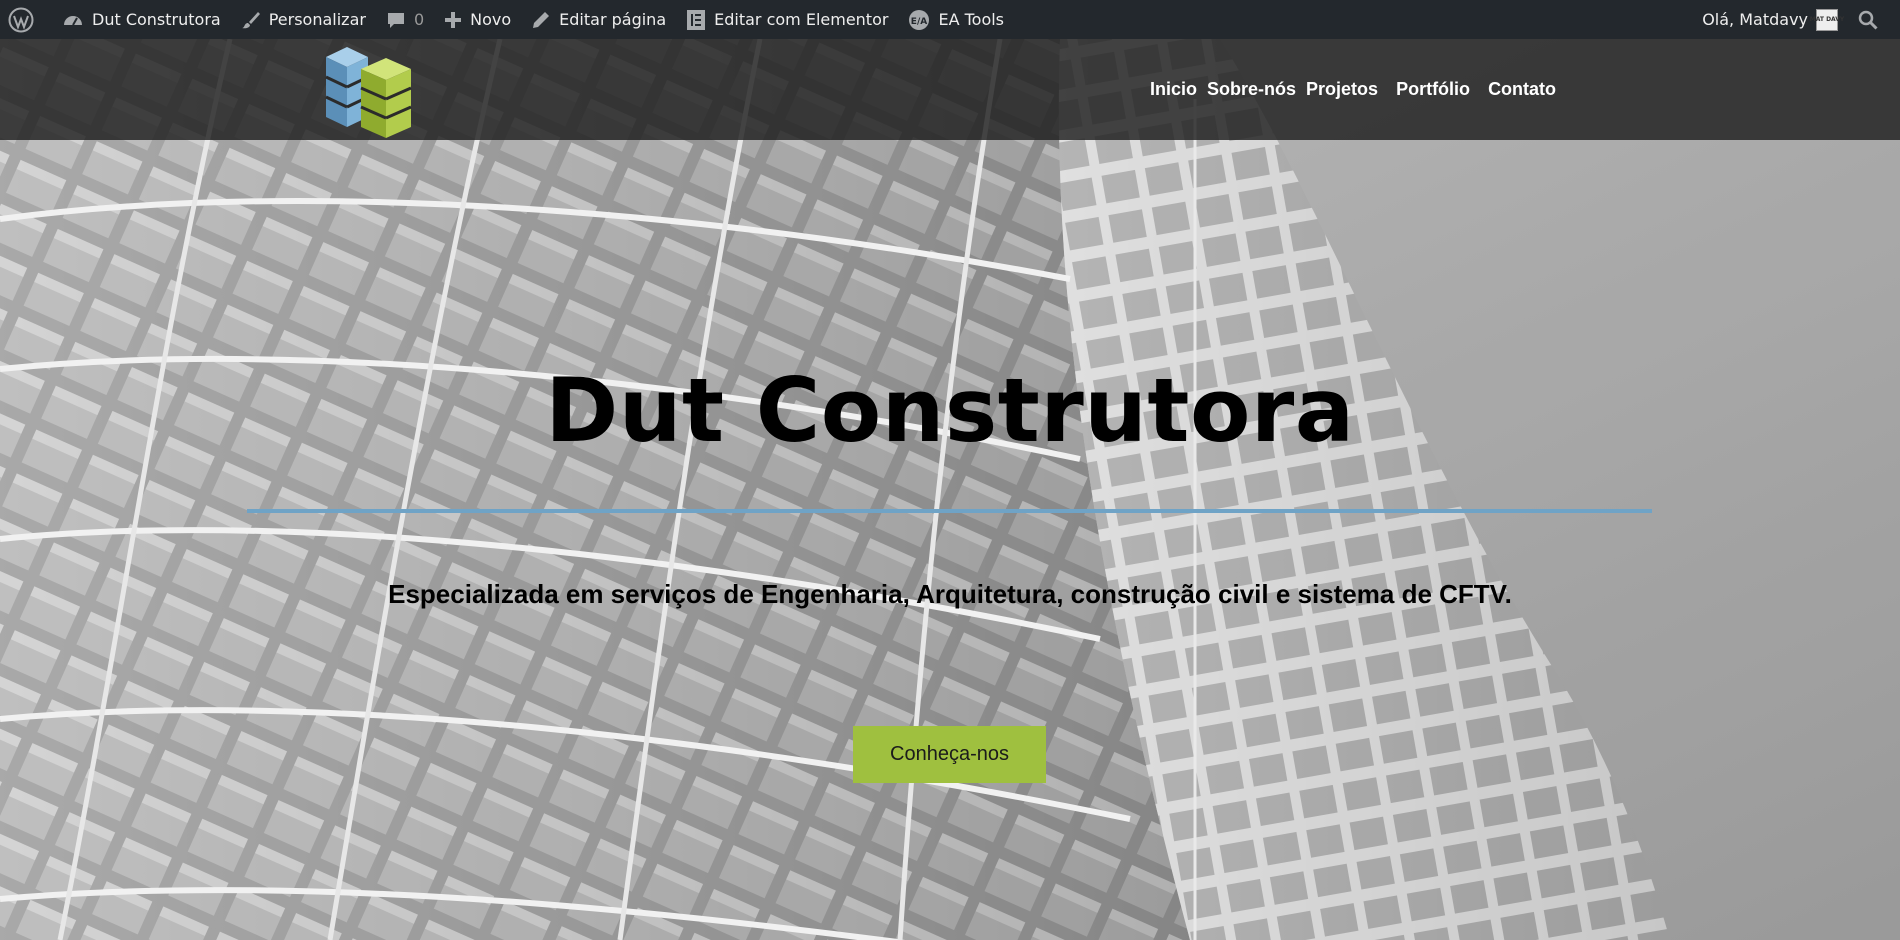 This screenshot has height=940, width=1900. Describe the element at coordinates (1251, 89) in the screenshot. I see `nav-item-sobre-nos: Sobre-nós` at that location.